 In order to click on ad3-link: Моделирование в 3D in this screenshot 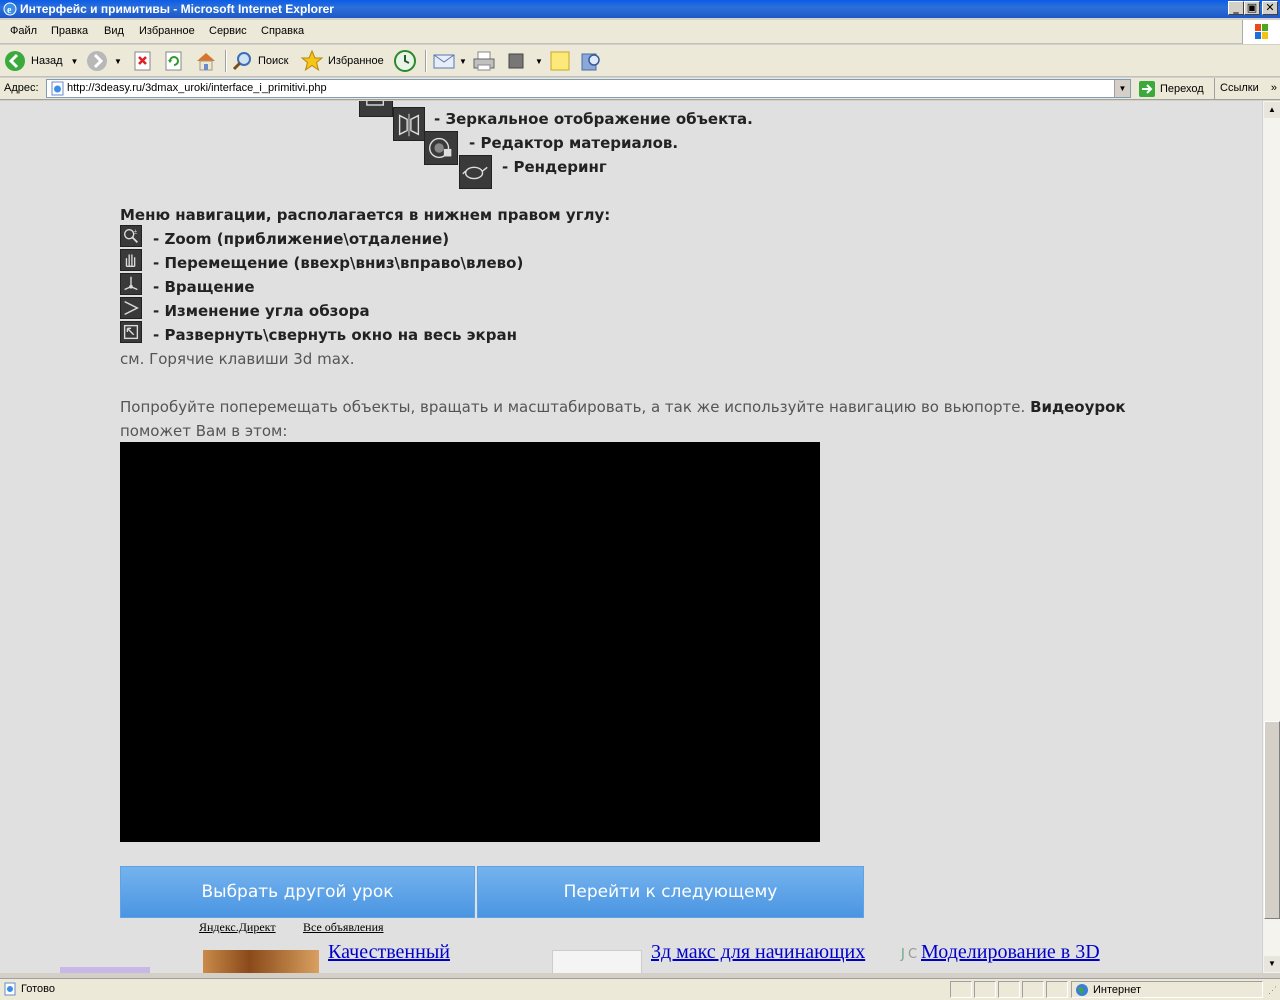, I will do `click(1010, 952)`.